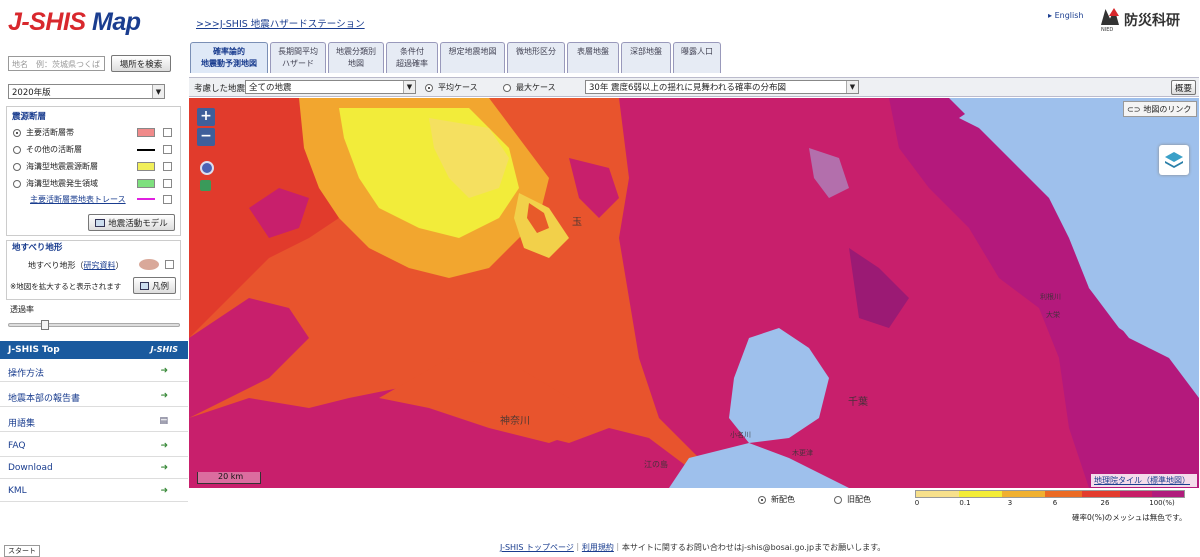  I want to click on menu-item-glossary: 用語集 ▤, so click(94, 421).